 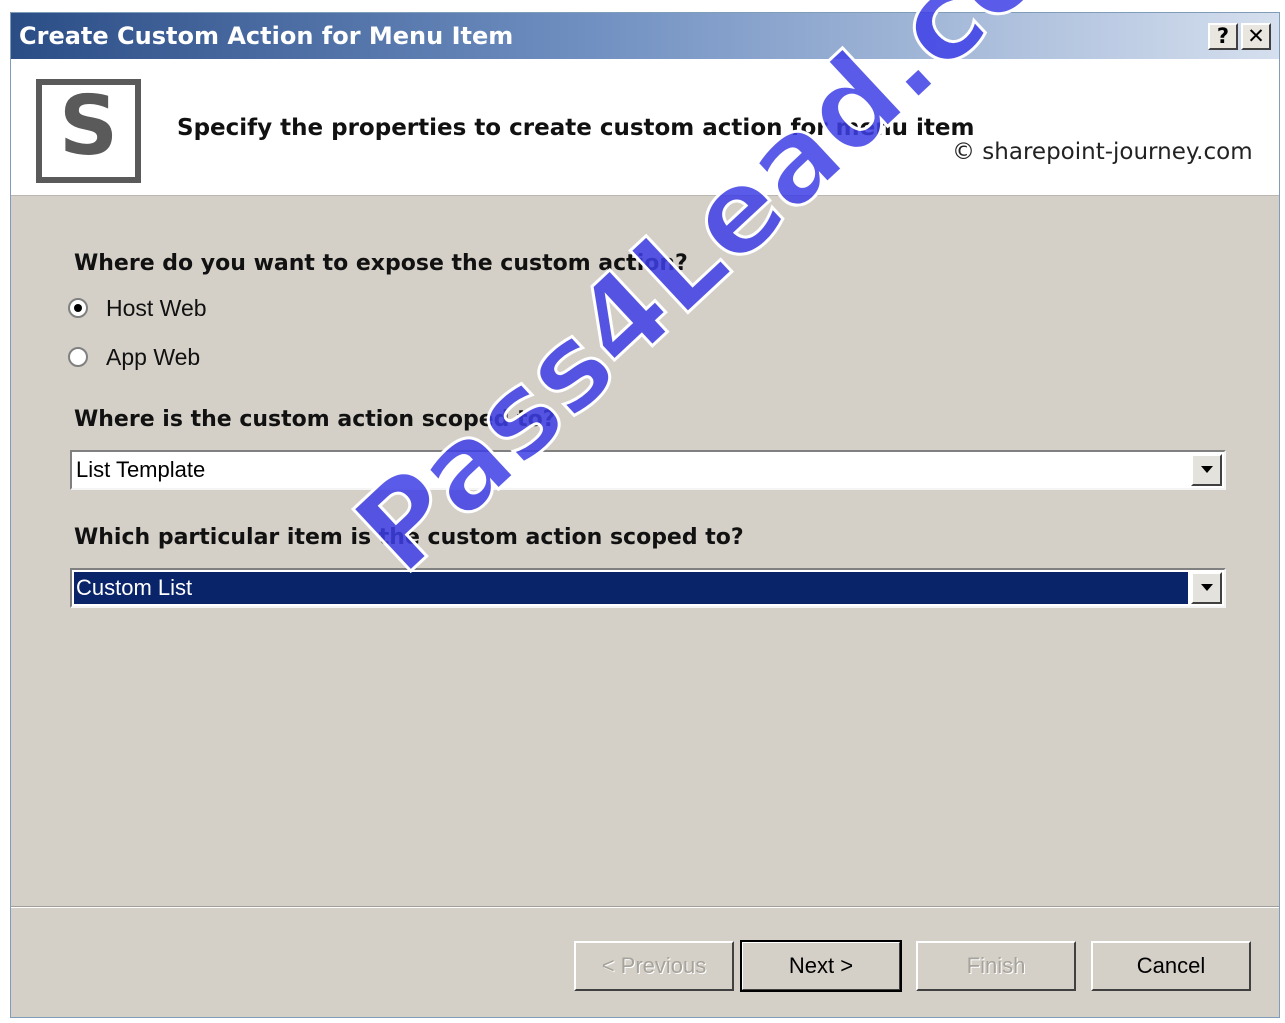 I want to click on item-dropdown: Custom List, so click(x=648, y=588).